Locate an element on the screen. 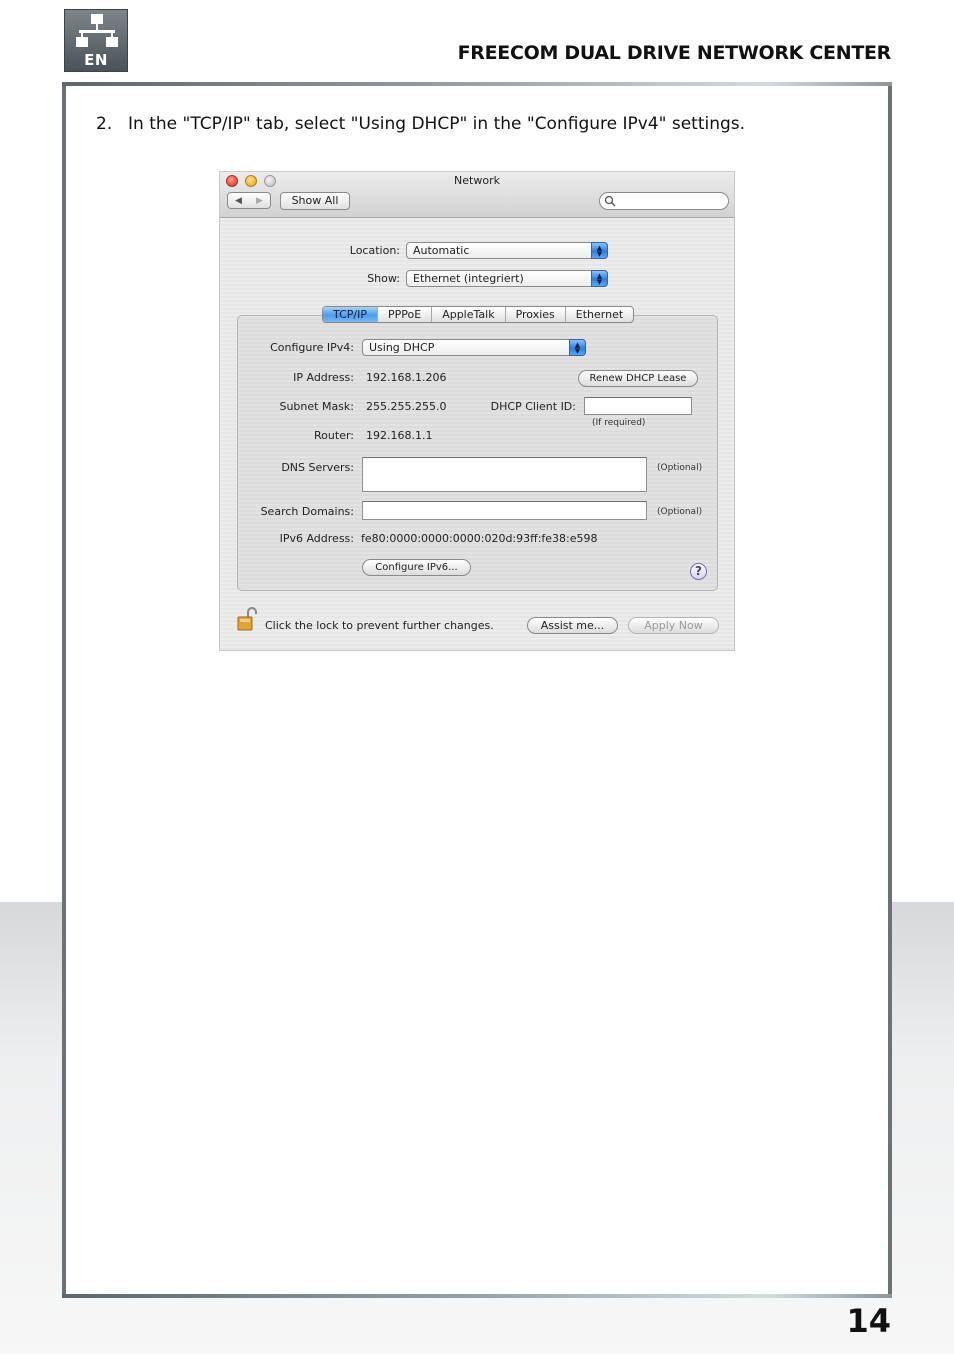  forward-arrow-icon: ▶ is located at coordinates (259, 201).